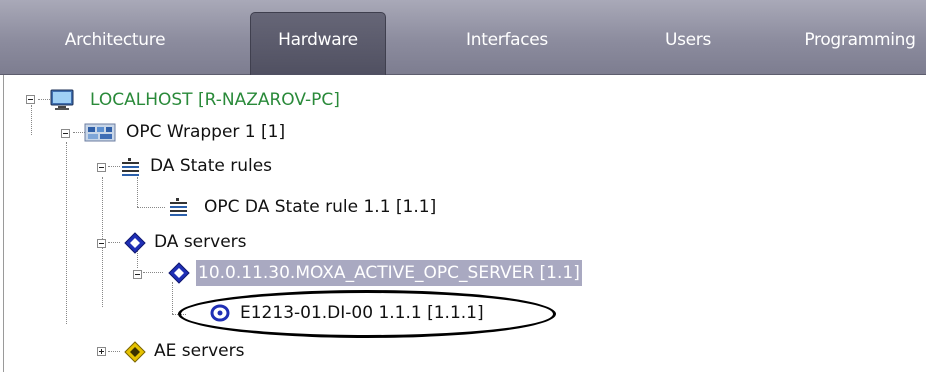 The height and width of the screenshot is (372, 926). I want to click on tree-node-opc-wrapper: OPC Wrapper 1 [1], so click(200, 132).